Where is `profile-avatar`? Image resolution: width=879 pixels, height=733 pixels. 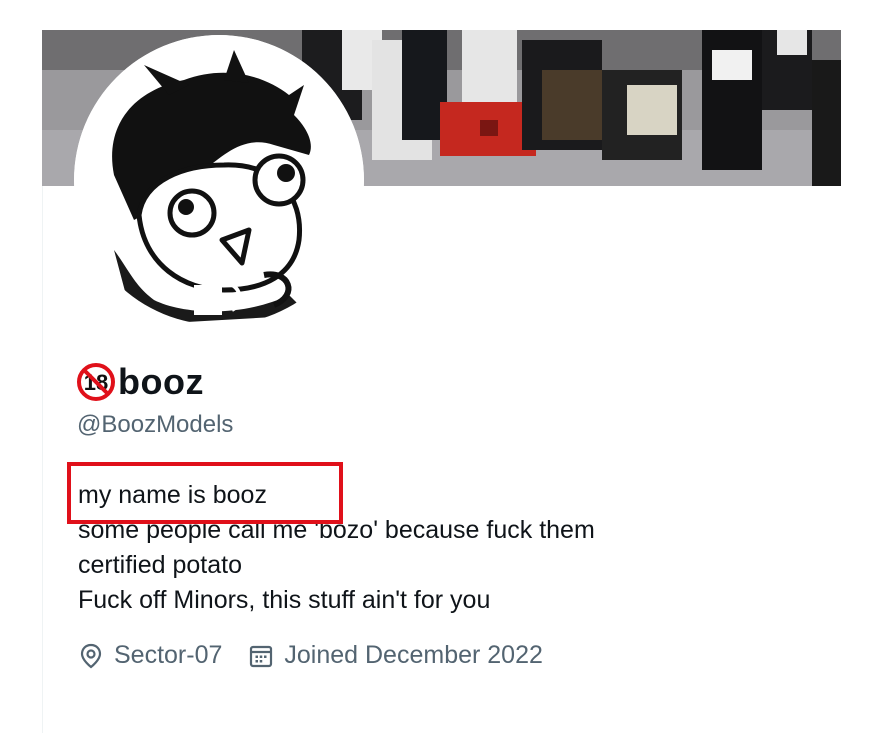
profile-avatar is located at coordinates (219, 180).